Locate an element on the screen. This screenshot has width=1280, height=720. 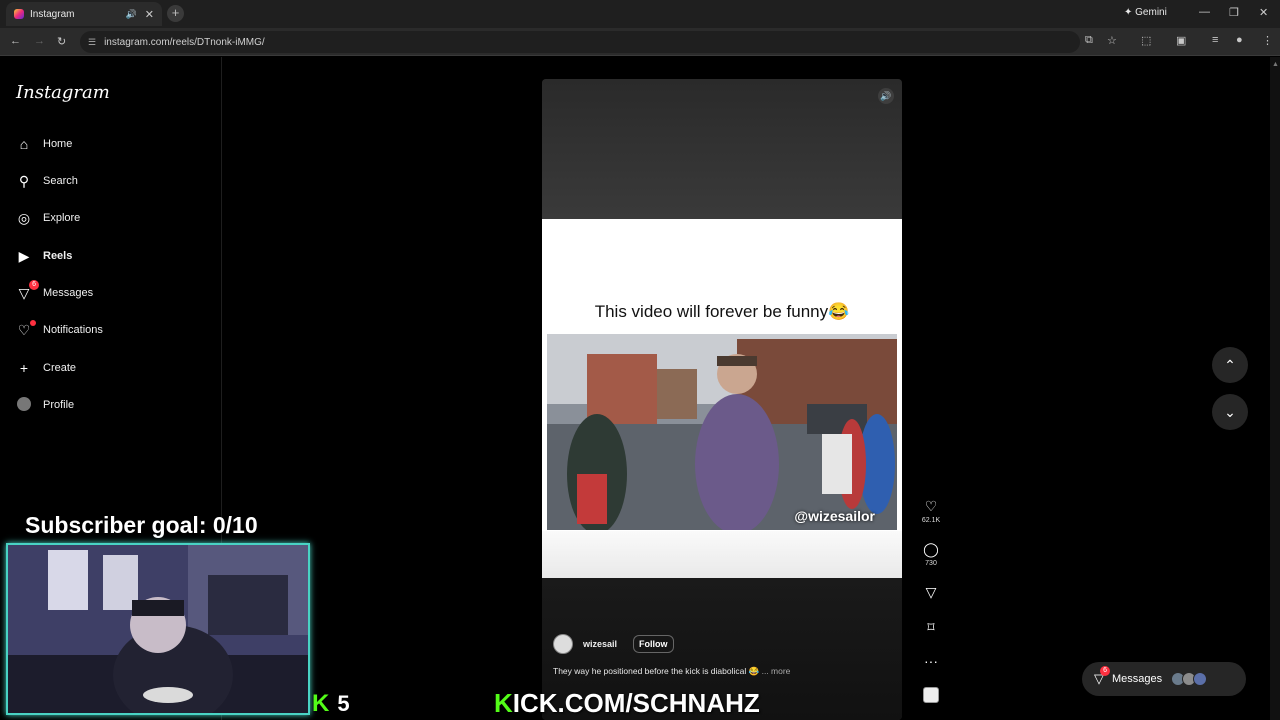
avatar-icon is located at coordinates (24, 405).